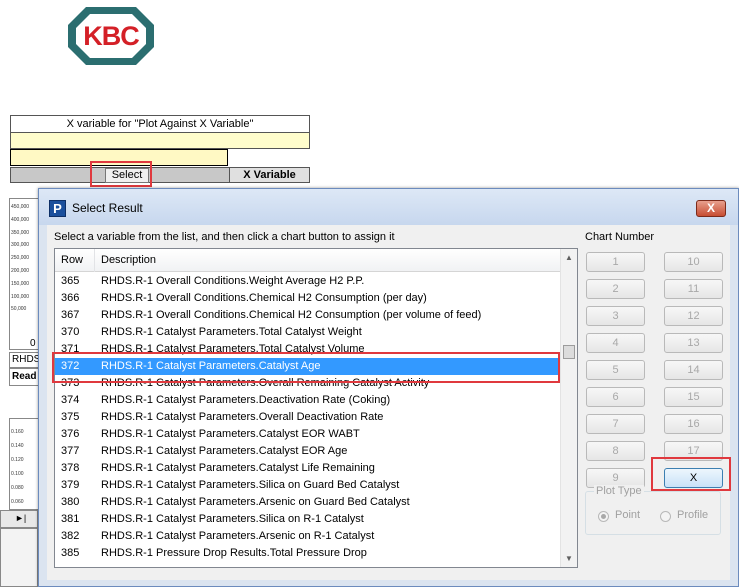  What do you see at coordinates (615, 451) in the screenshot?
I see `chart-button-8: 8` at bounding box center [615, 451].